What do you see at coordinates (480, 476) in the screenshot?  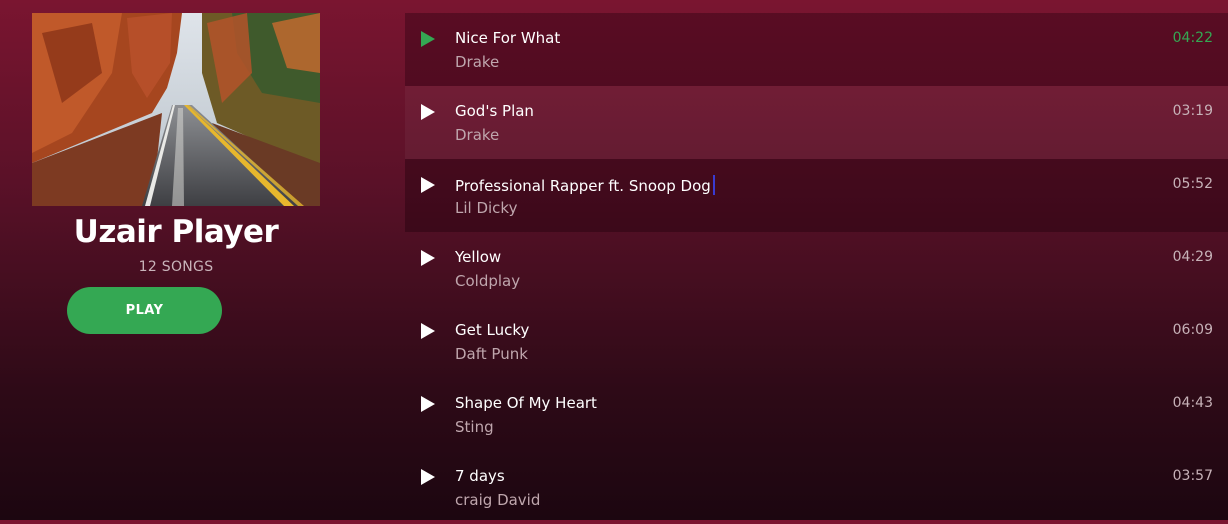 I see `song-title: 7 days` at bounding box center [480, 476].